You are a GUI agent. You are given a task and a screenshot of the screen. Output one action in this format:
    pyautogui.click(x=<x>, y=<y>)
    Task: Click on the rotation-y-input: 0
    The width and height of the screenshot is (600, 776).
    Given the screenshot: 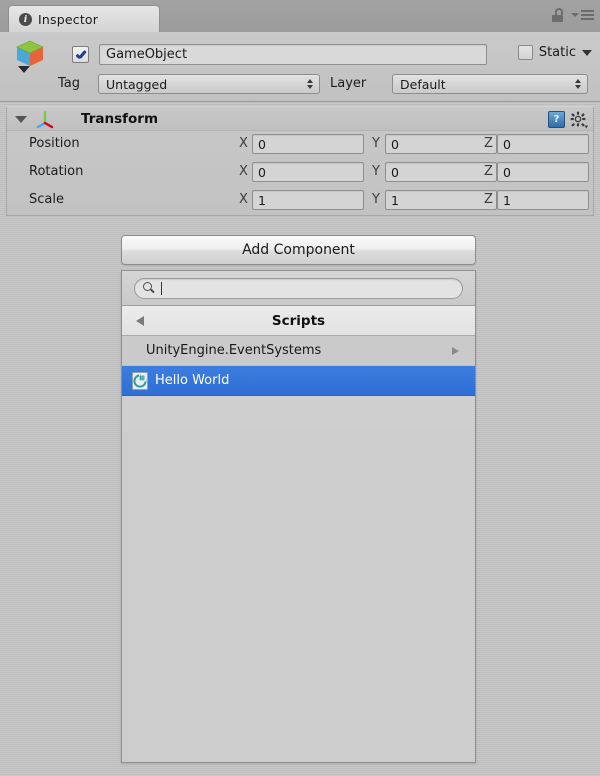 What is the action you would take?
    pyautogui.click(x=441, y=172)
    